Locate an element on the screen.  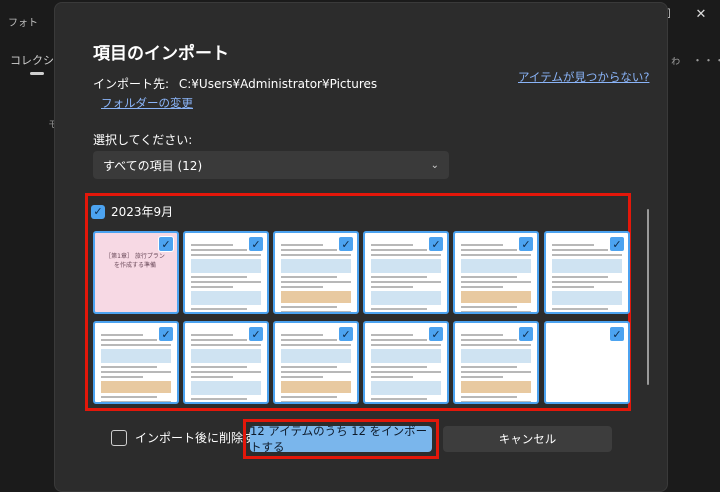
background-label: ゎ is located at coordinates (675, 60).